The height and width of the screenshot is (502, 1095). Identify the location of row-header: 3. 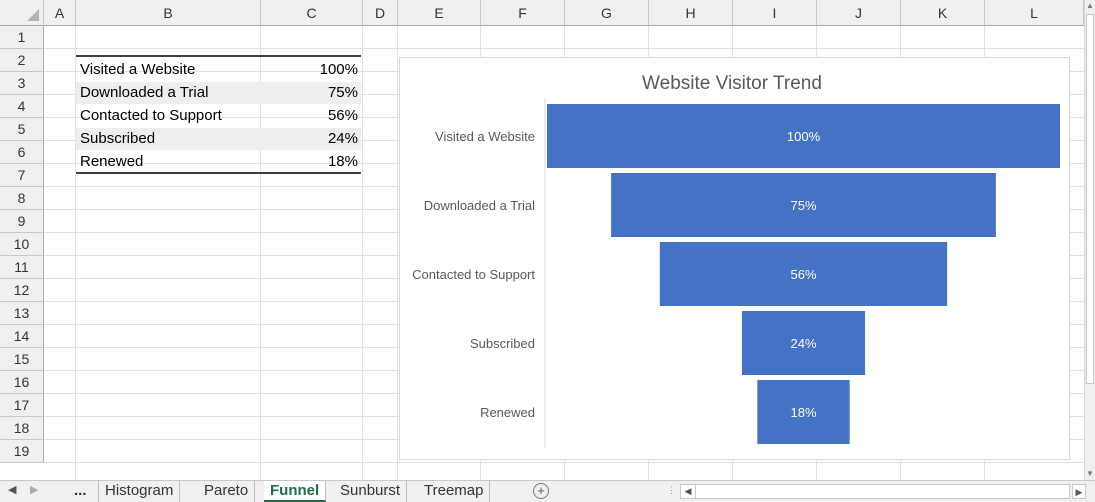
(22, 83).